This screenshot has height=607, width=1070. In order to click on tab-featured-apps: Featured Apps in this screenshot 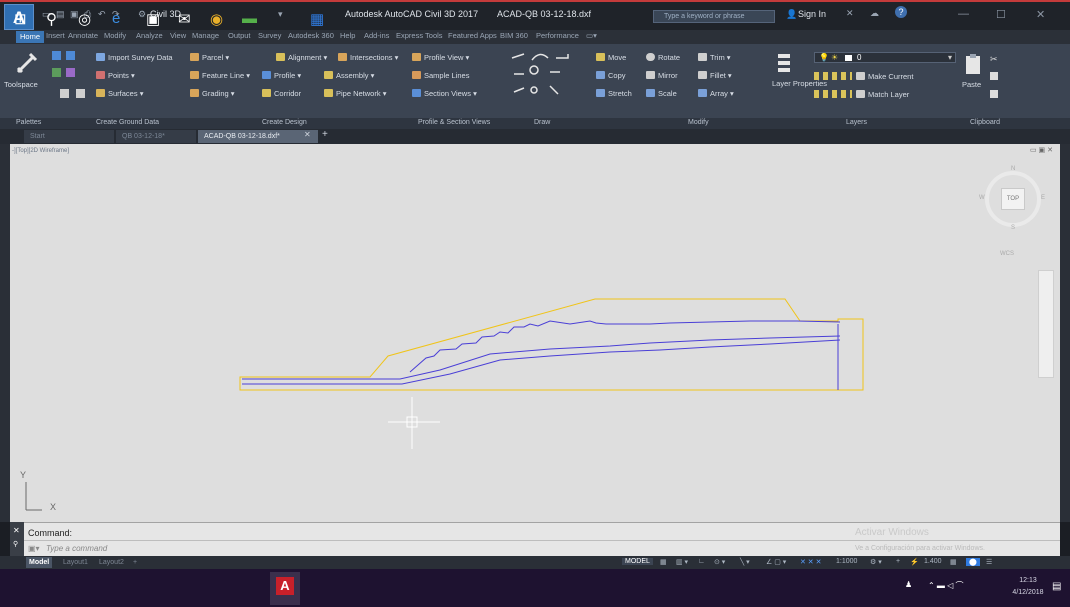, I will do `click(472, 35)`.